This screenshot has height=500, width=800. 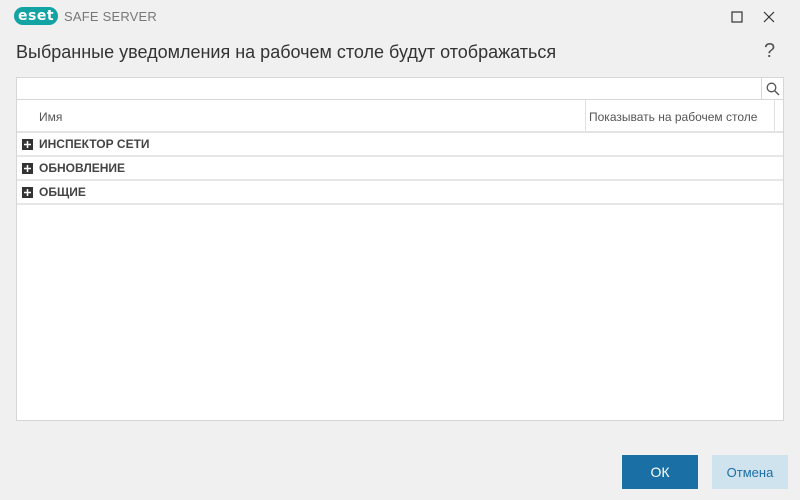 I want to click on close-icon, so click(x=769, y=17).